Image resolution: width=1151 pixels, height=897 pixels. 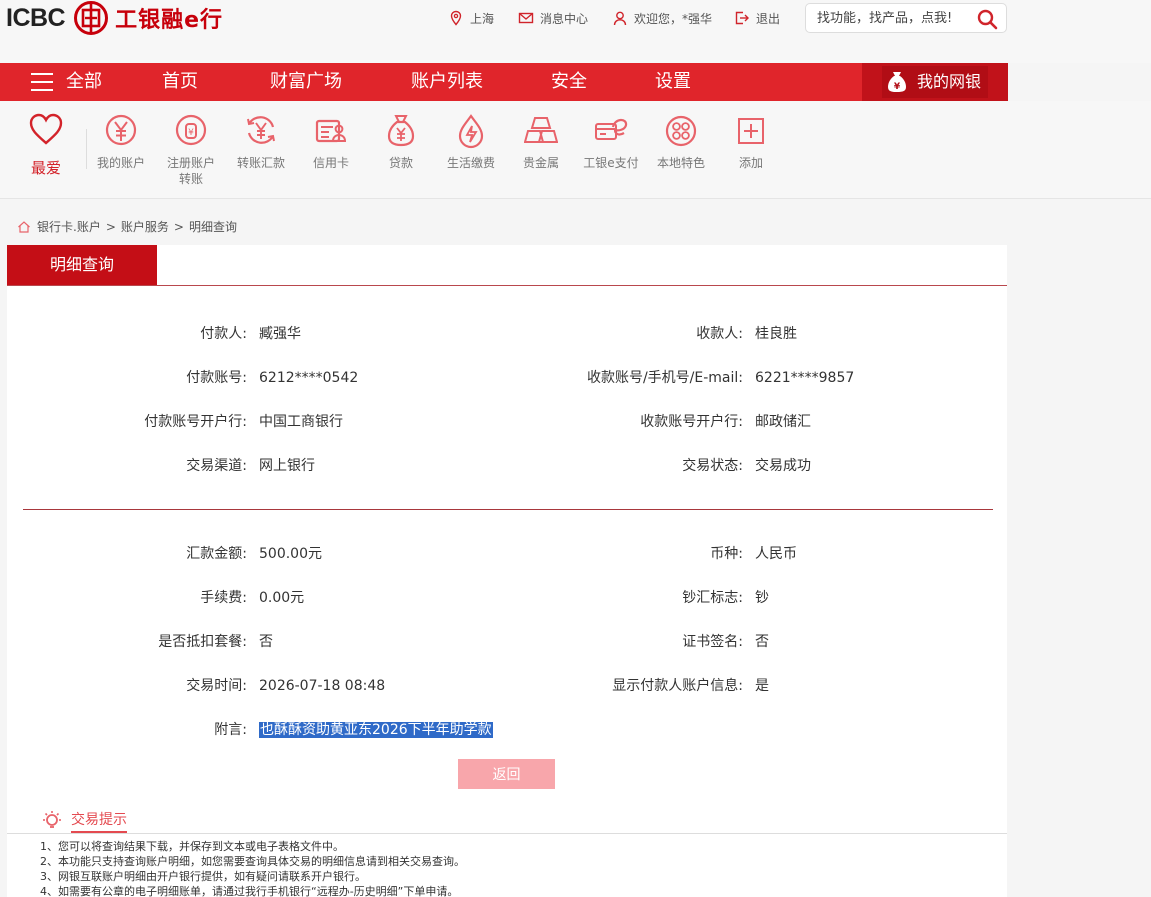 What do you see at coordinates (447, 82) in the screenshot?
I see `nav-accounts: 账户列表` at bounding box center [447, 82].